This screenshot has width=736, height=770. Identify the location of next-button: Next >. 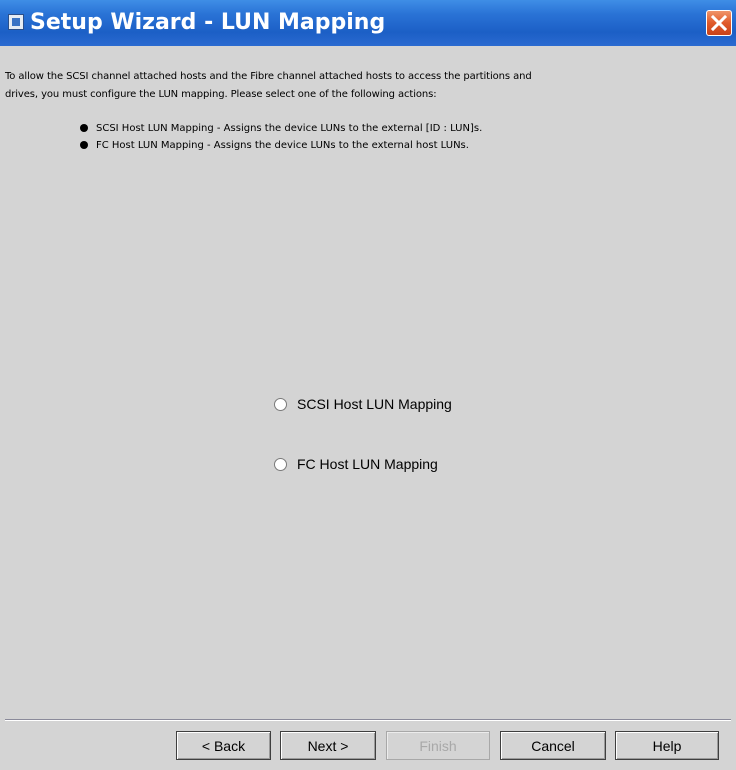
(328, 745).